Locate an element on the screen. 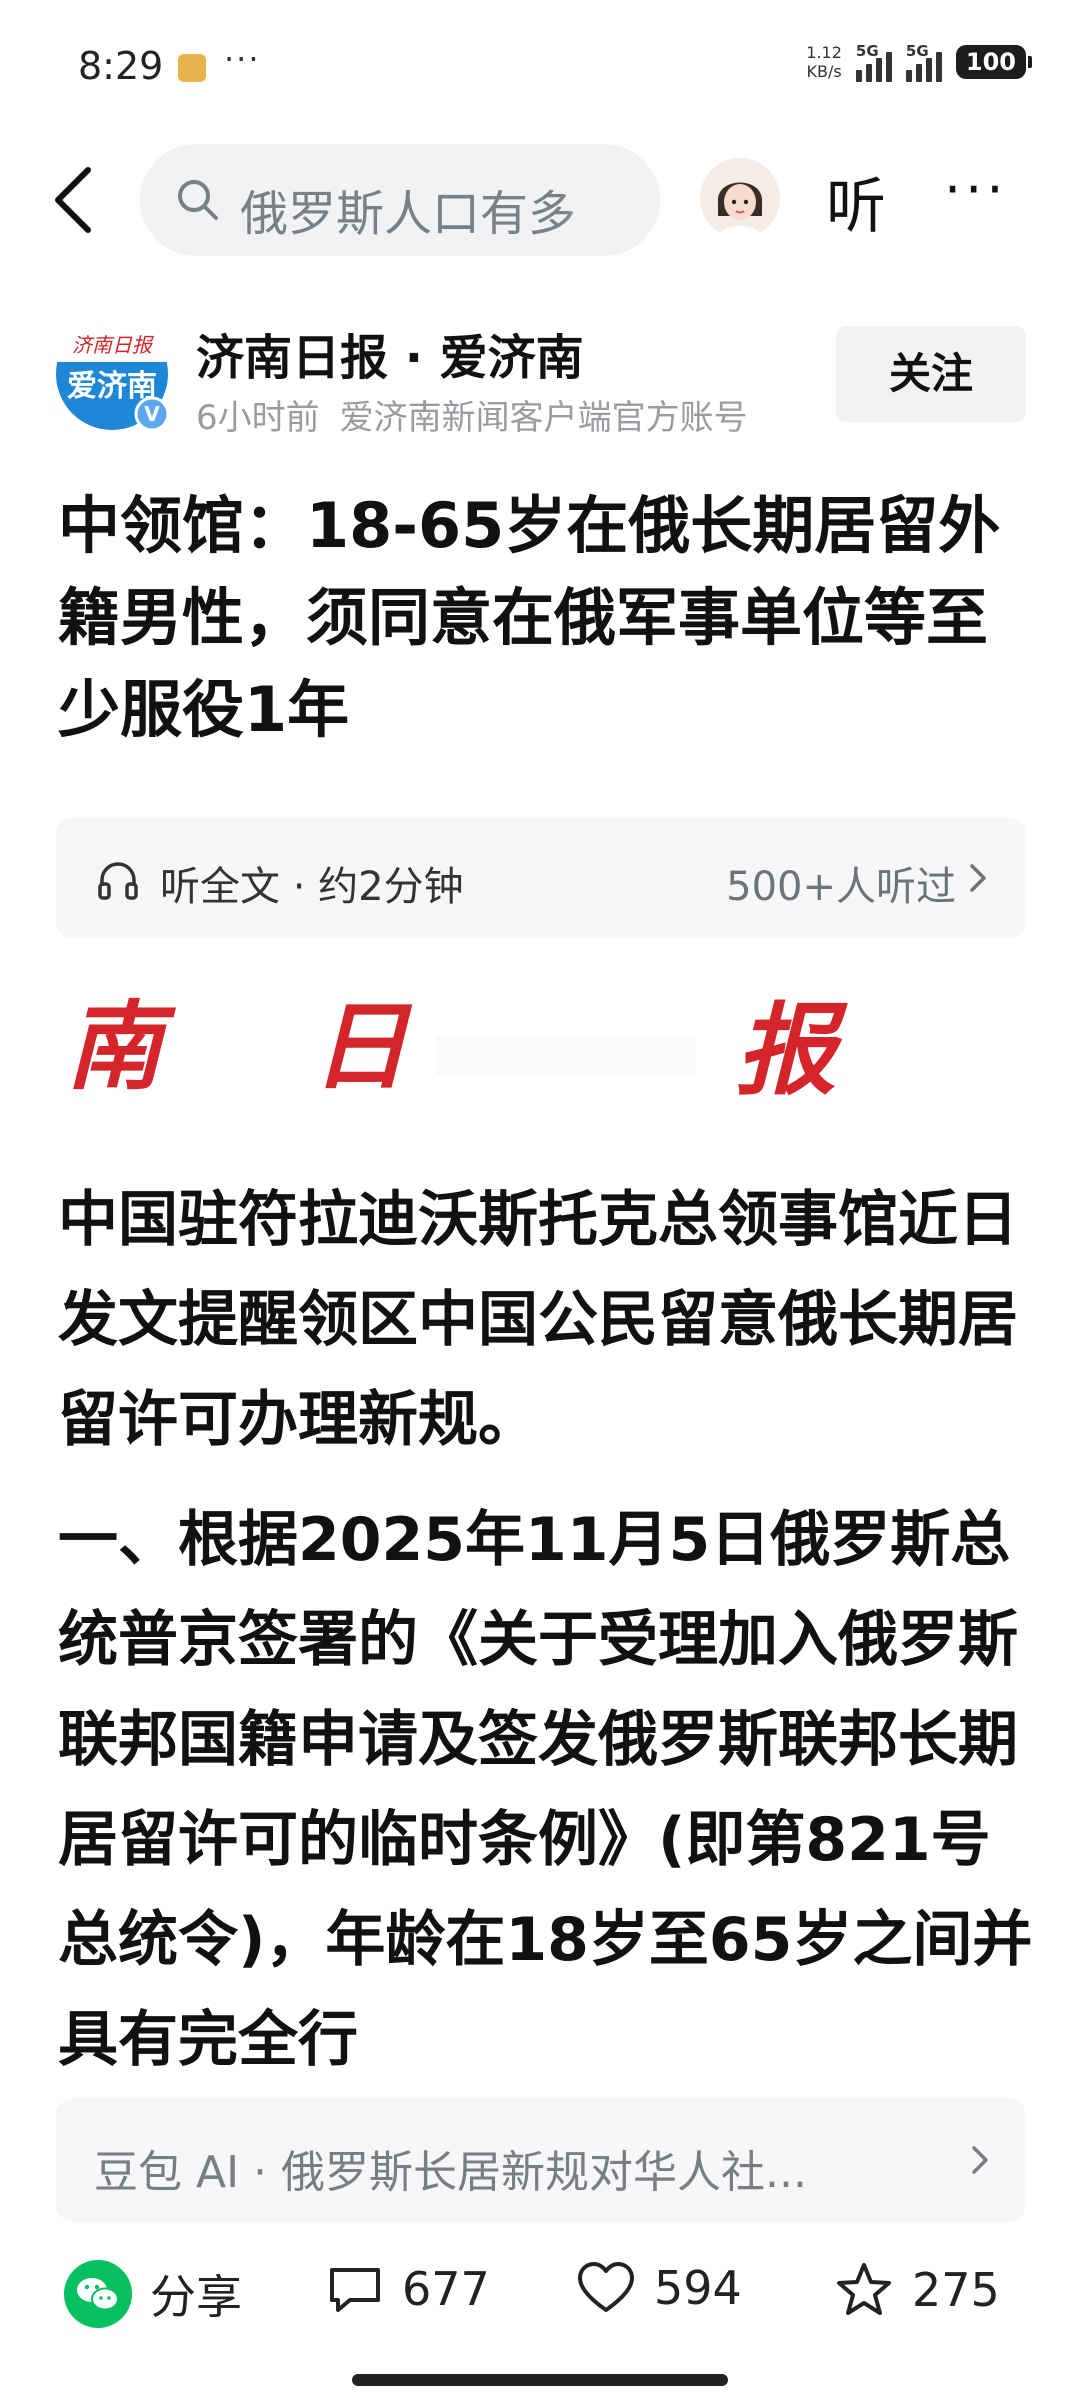  status-more-dots: ··· is located at coordinates (242, 59).